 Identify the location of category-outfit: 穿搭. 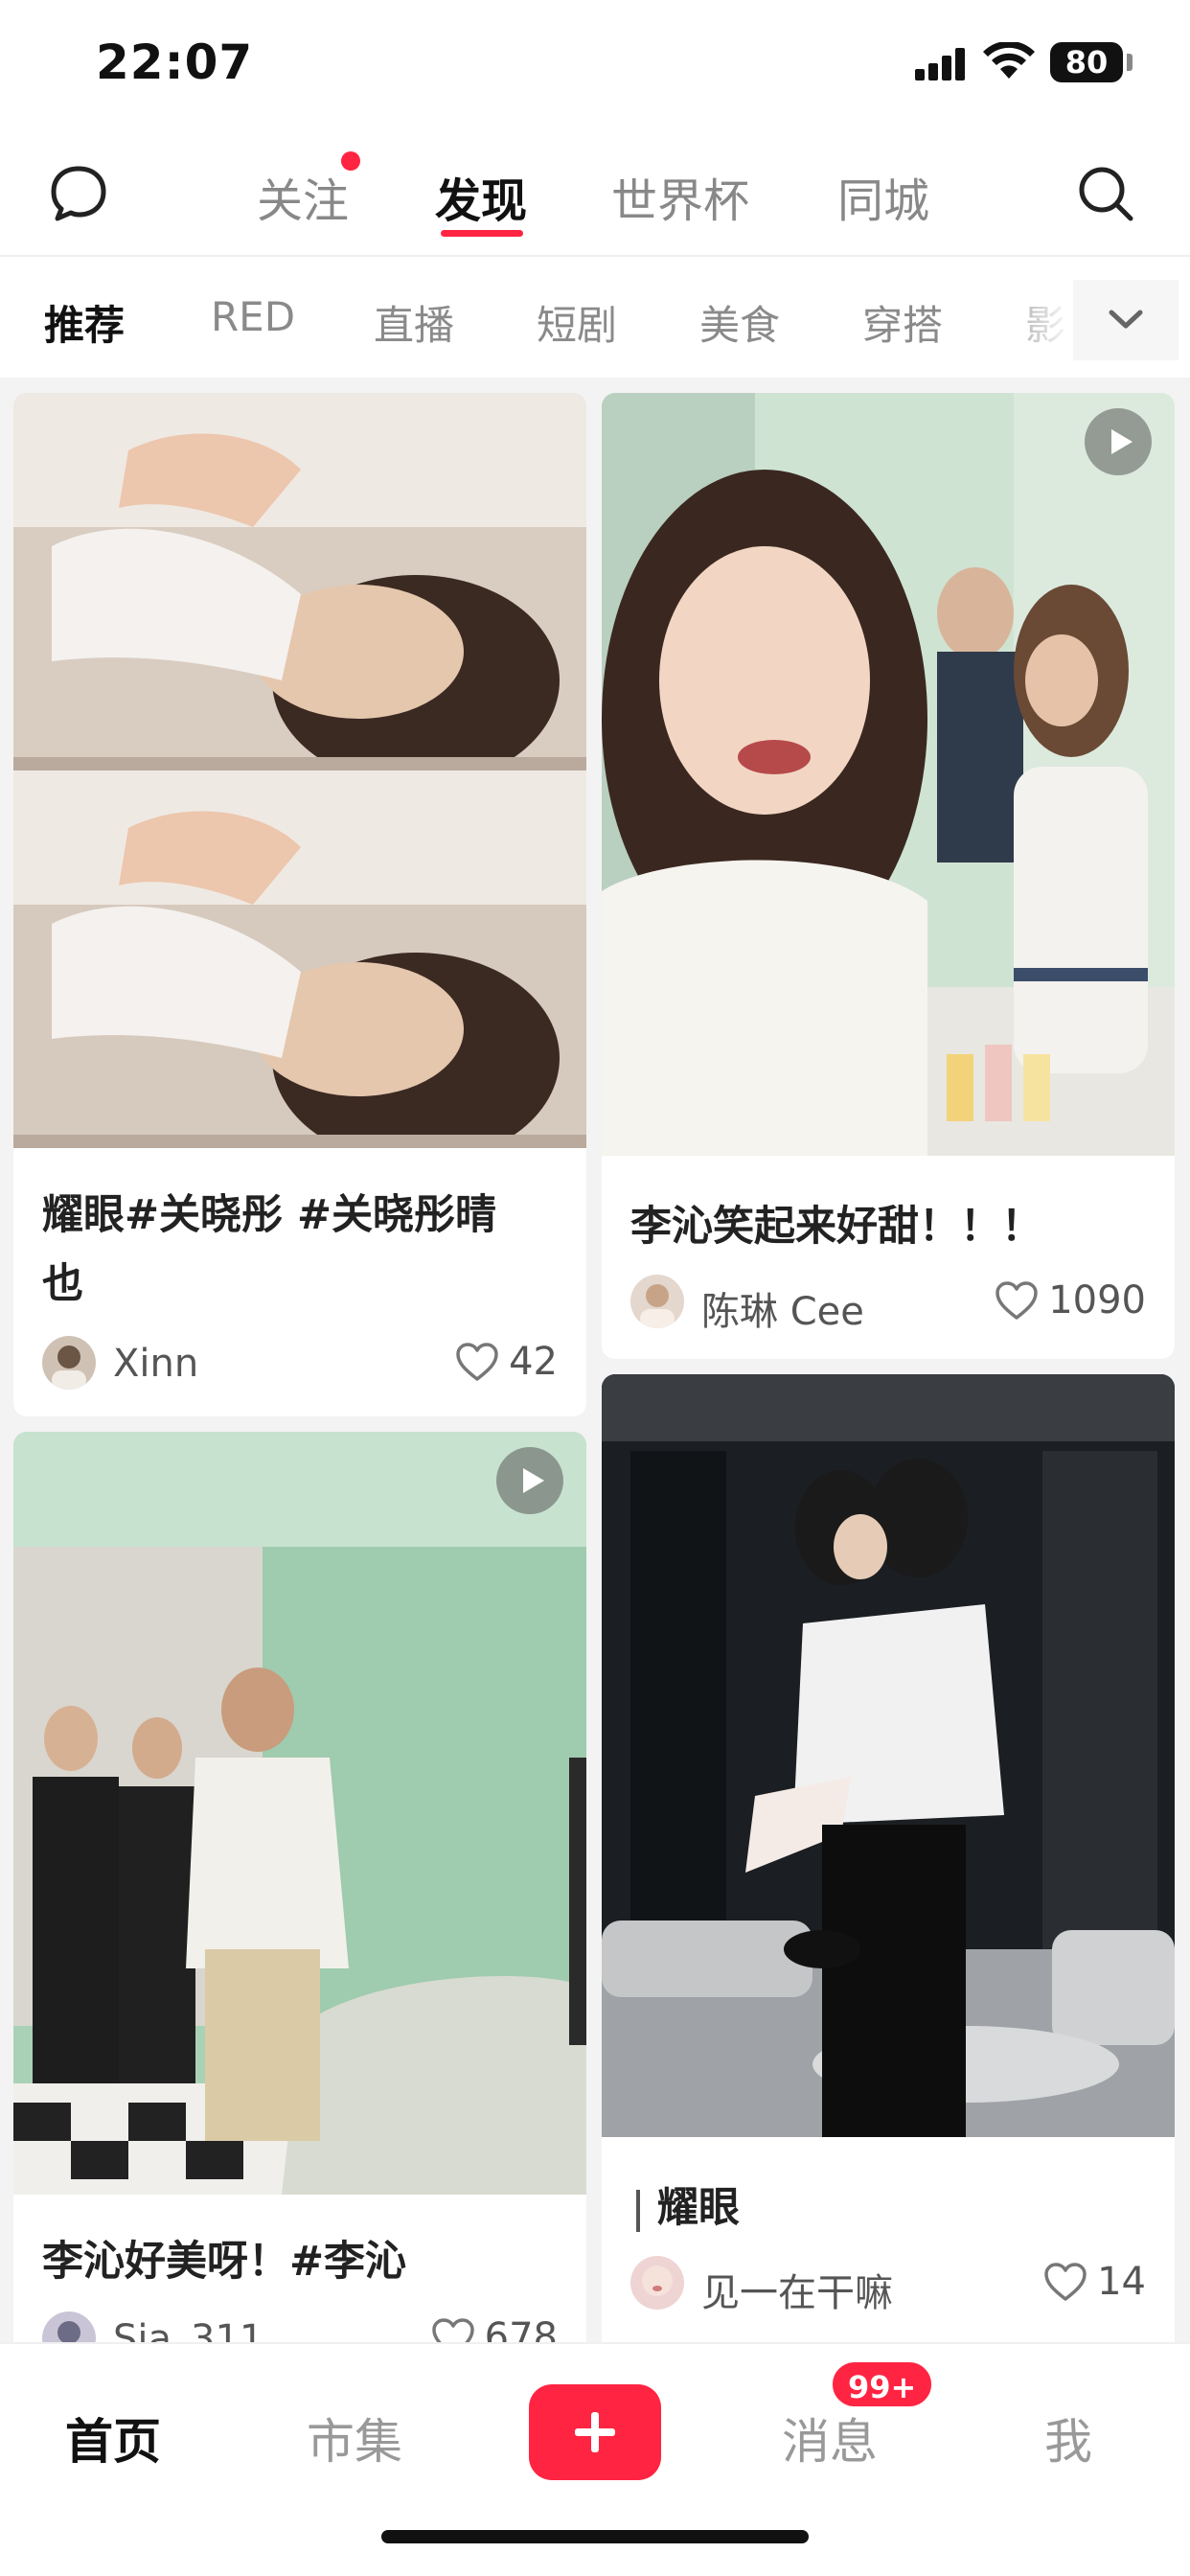
(903, 322).